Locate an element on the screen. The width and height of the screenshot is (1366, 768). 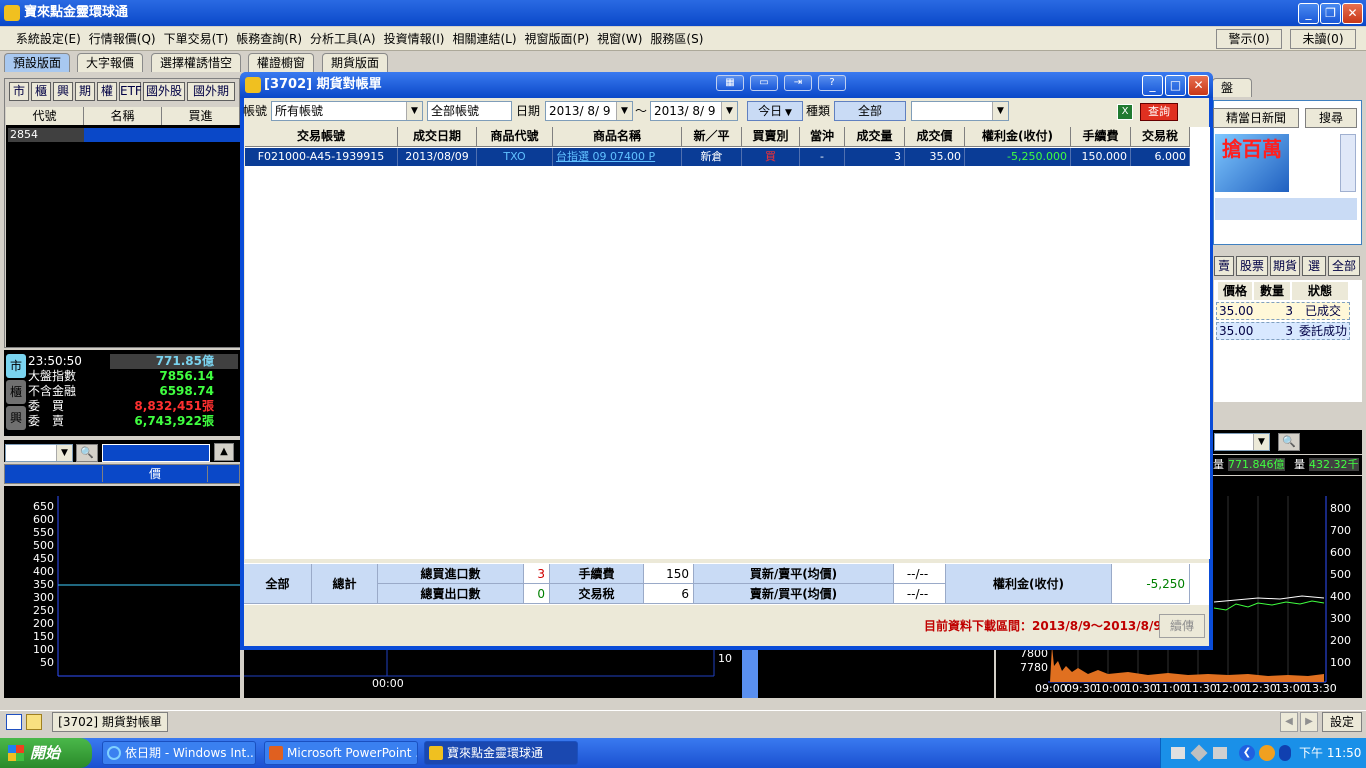
window-list-icon is located at coordinates (14, 722).